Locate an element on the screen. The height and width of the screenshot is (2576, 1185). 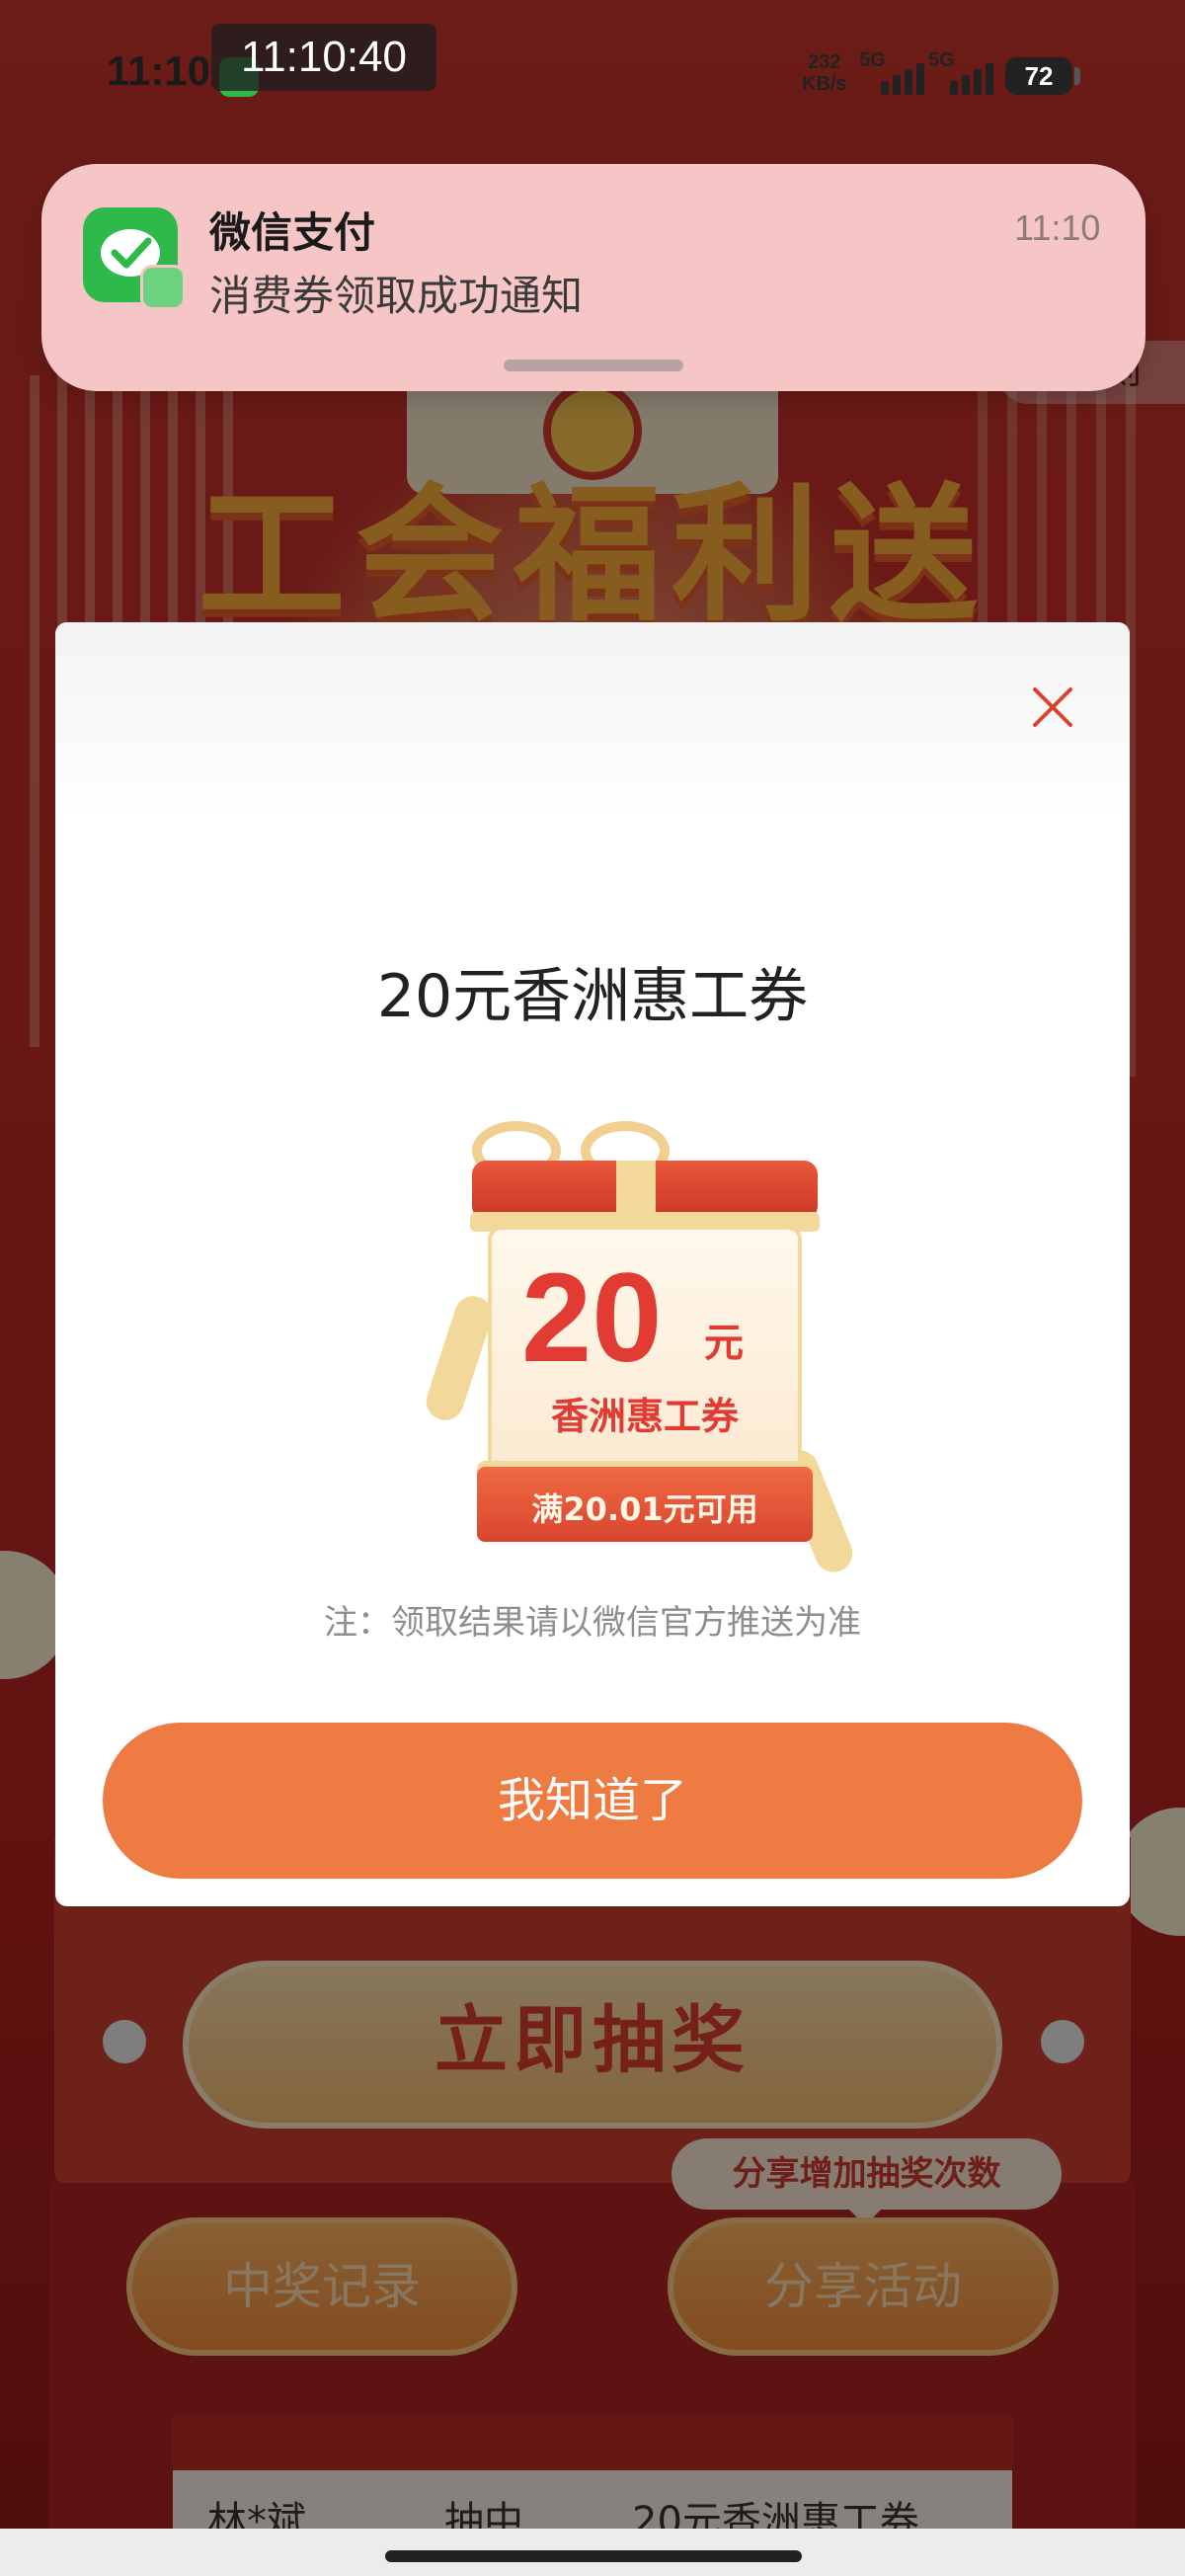
modal-header-fade is located at coordinates (592, 721).